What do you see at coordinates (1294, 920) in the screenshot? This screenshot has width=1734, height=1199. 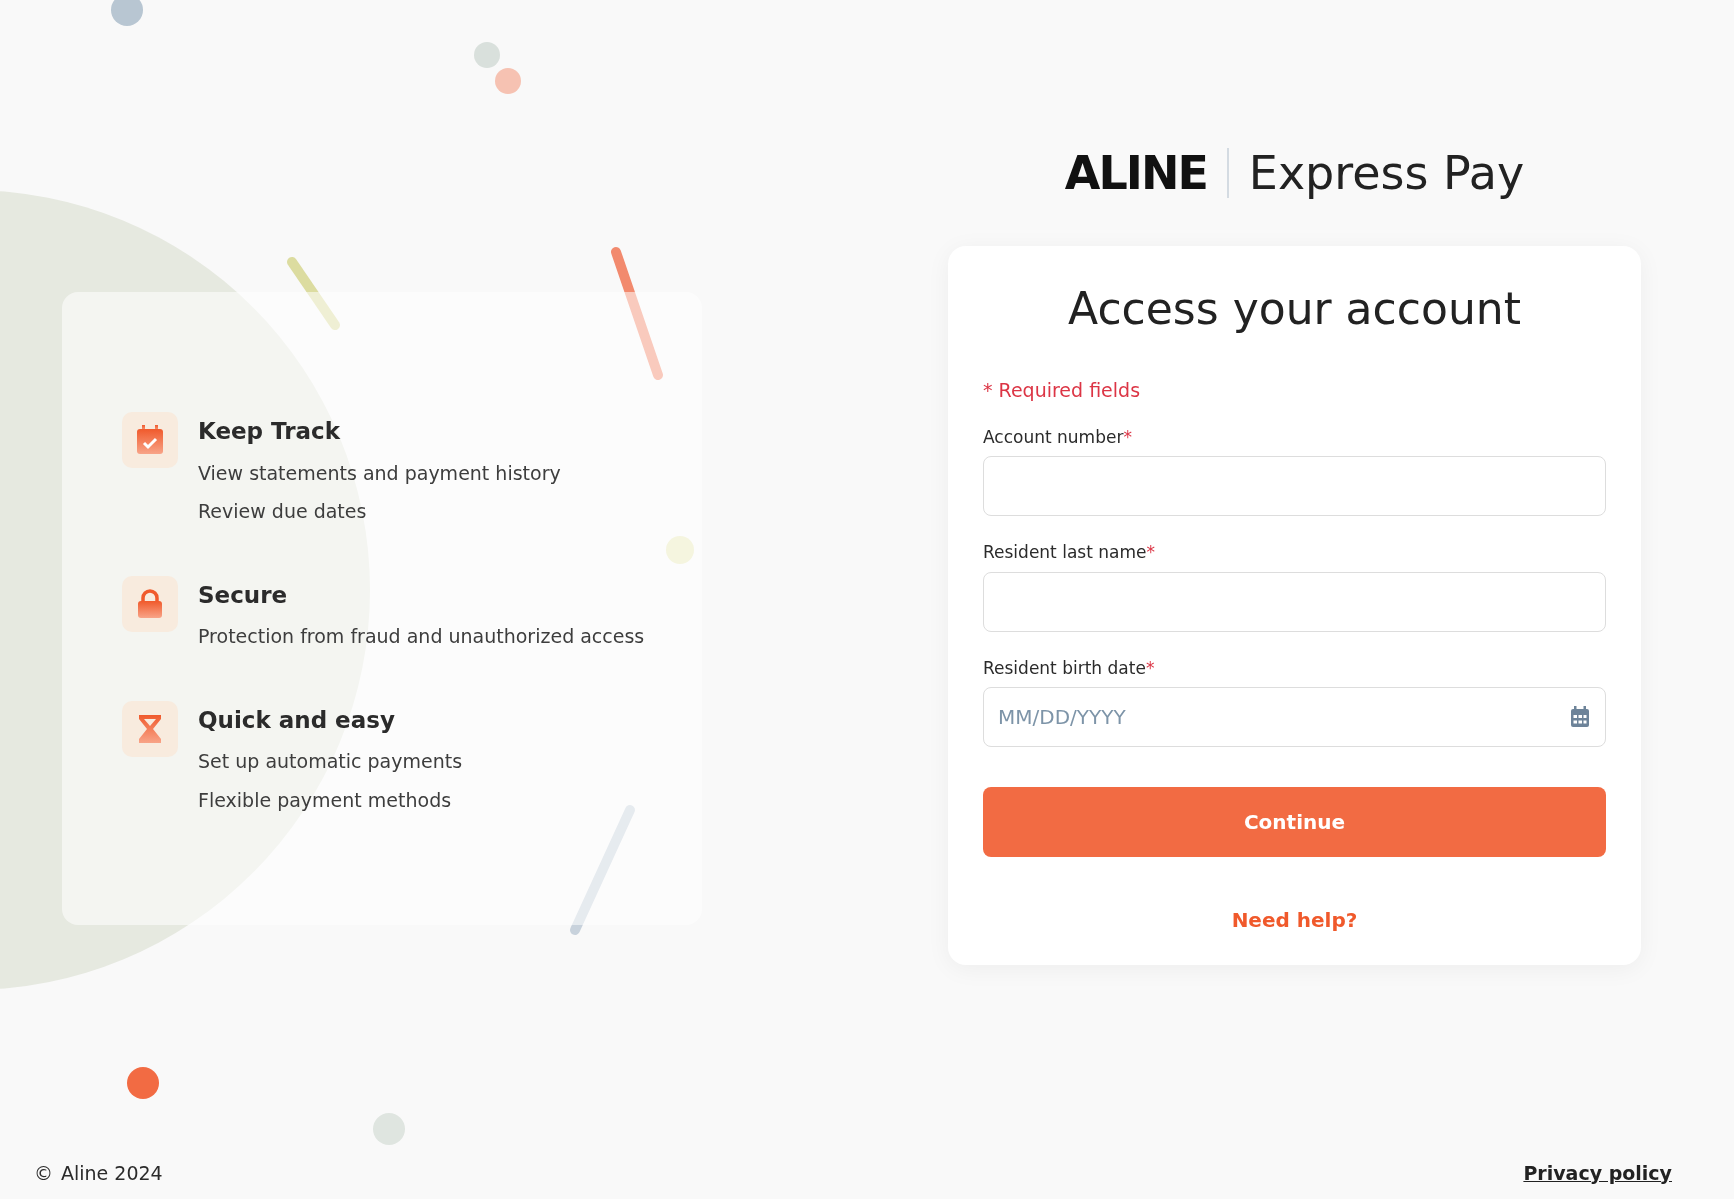 I see `help-link: Need help?` at bounding box center [1294, 920].